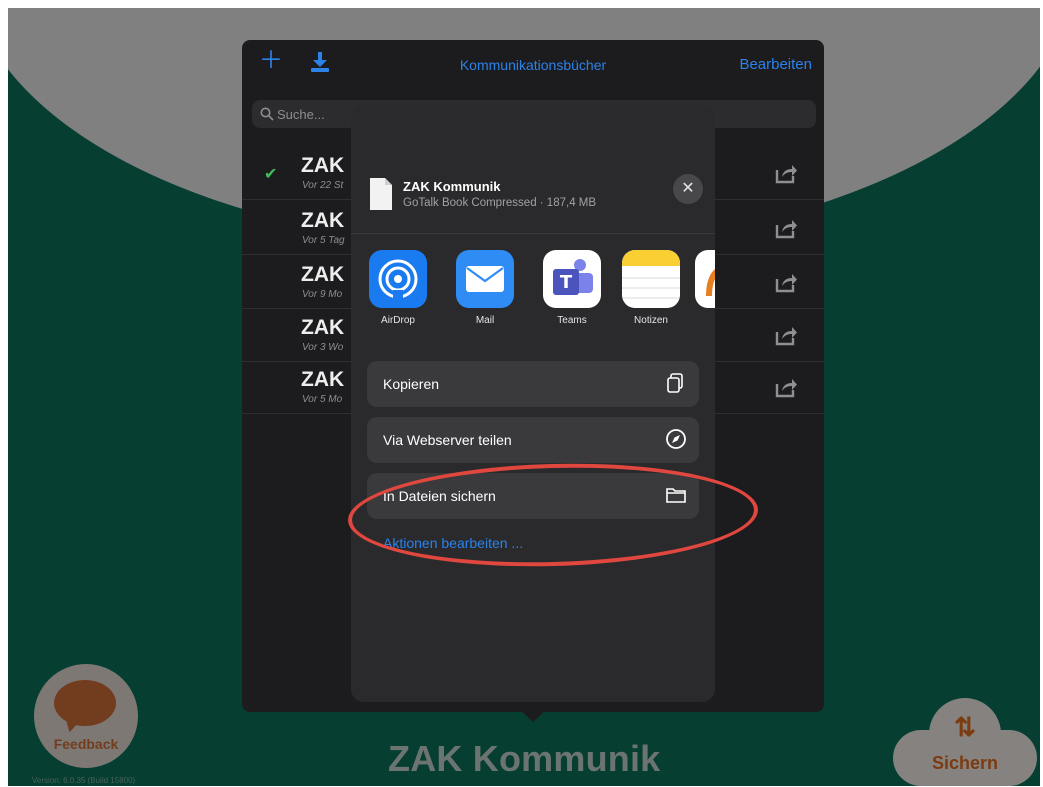 The width and height of the screenshot is (1043, 787). Describe the element at coordinates (323, 347) in the screenshot. I see `book-date: Vor 3 Wo` at that location.